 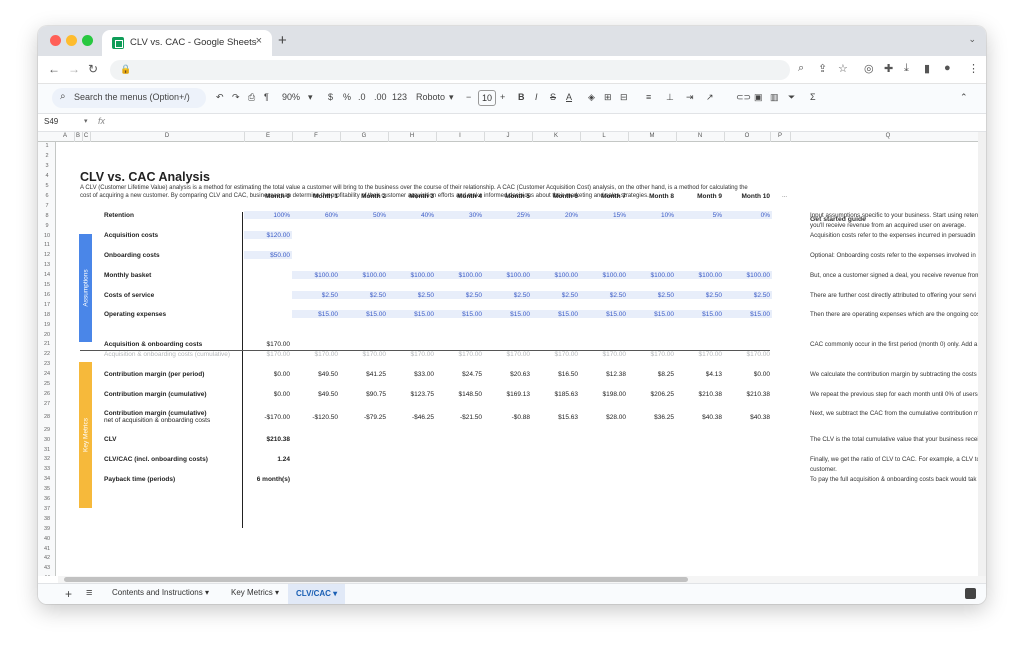 What do you see at coordinates (268, 255) in the screenshot?
I see `assumption-input-cell: $50.00` at bounding box center [268, 255].